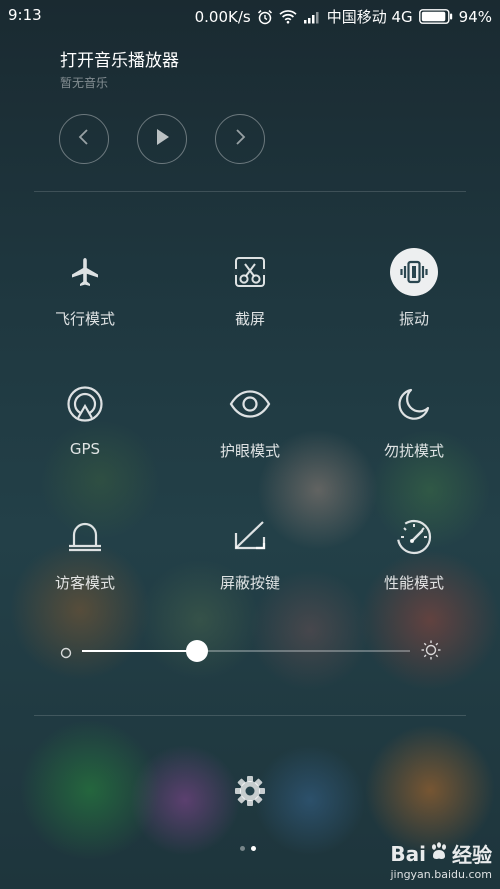  I want to click on brightness-high-icon, so click(431, 652).